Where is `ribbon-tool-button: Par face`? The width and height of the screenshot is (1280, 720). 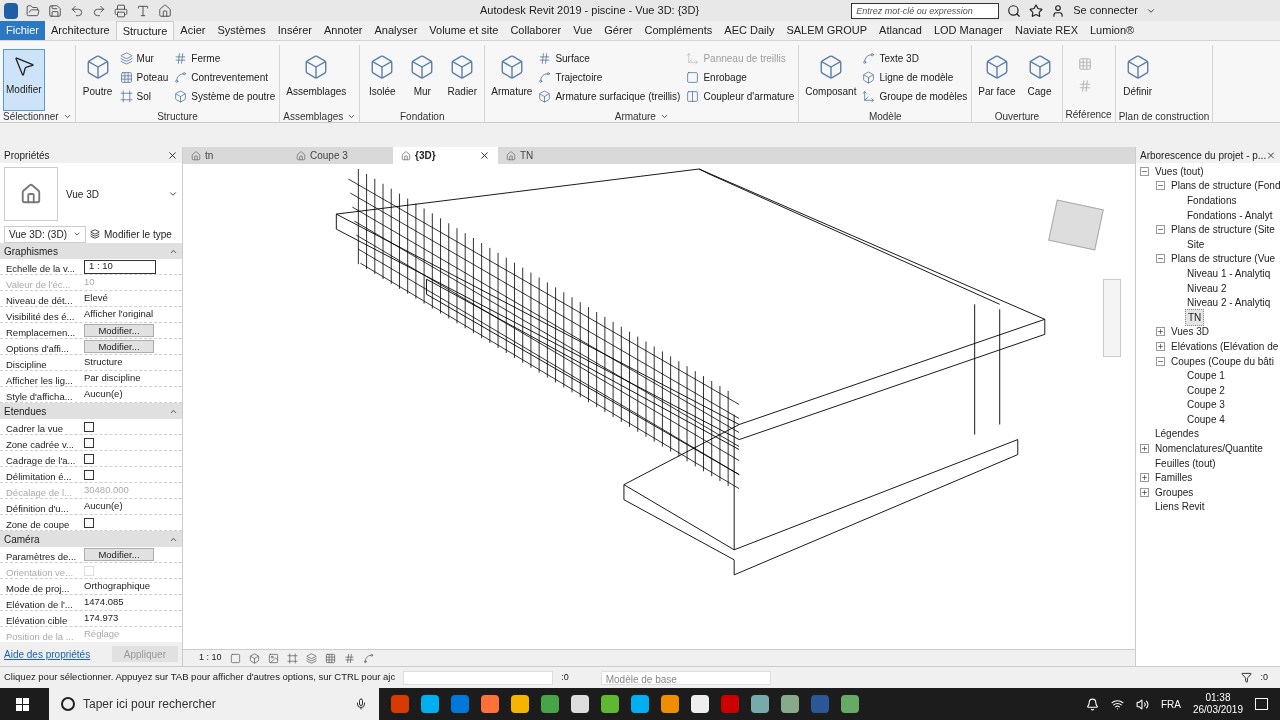 ribbon-tool-button: Par face is located at coordinates (997, 80).